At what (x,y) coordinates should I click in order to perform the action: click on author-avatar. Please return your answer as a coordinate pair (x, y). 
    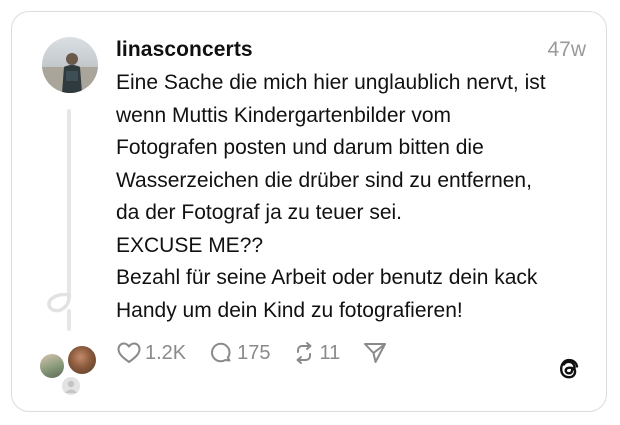
    Looking at the image, I should click on (70, 65).